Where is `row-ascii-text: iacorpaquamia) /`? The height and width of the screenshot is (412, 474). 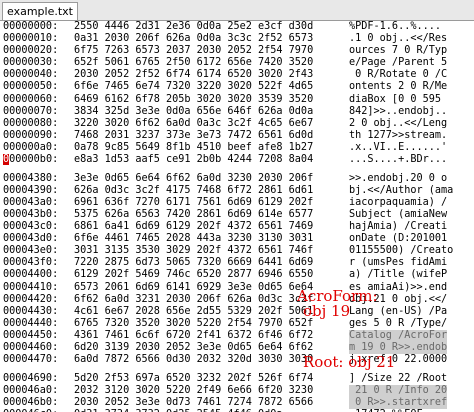
row-ascii-text: iacorpaquamia) / is located at coordinates (398, 203).